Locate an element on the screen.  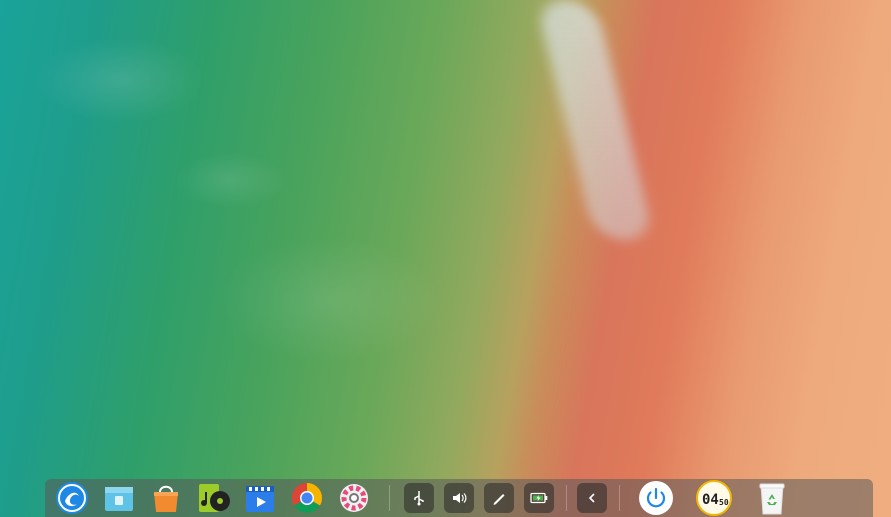
app-store-icon is located at coordinates (166, 498).